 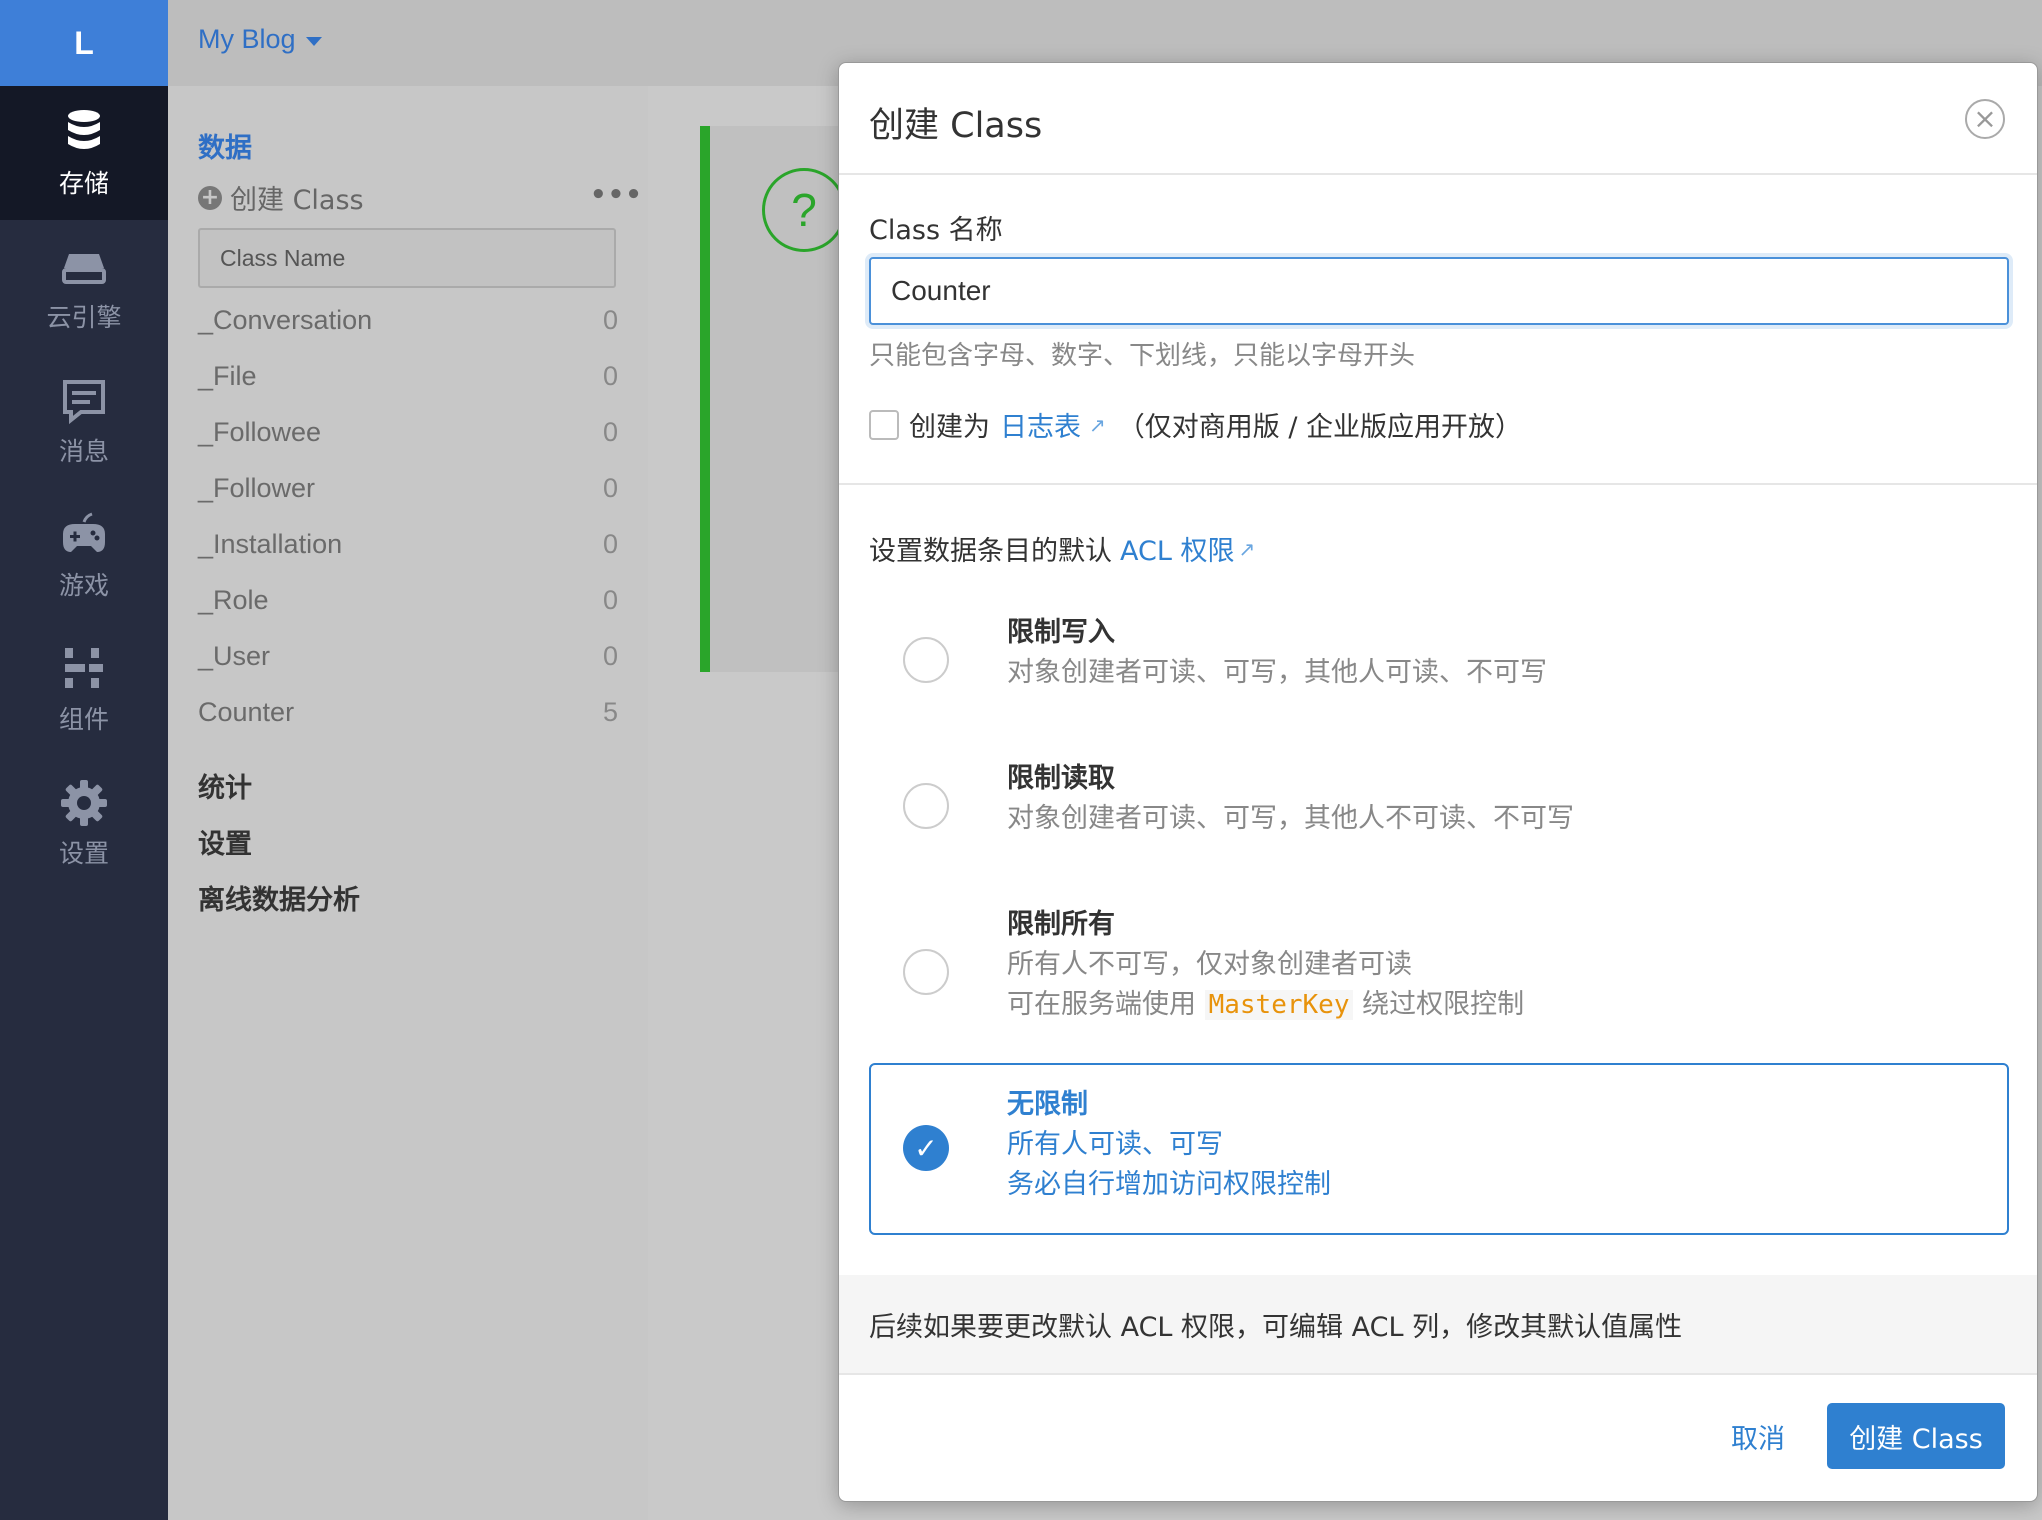 I want to click on acl-option-unrestricted: ✓ 无限制 所有人可读、可写 务必自行增加访问权限控制, so click(x=1439, y=1149).